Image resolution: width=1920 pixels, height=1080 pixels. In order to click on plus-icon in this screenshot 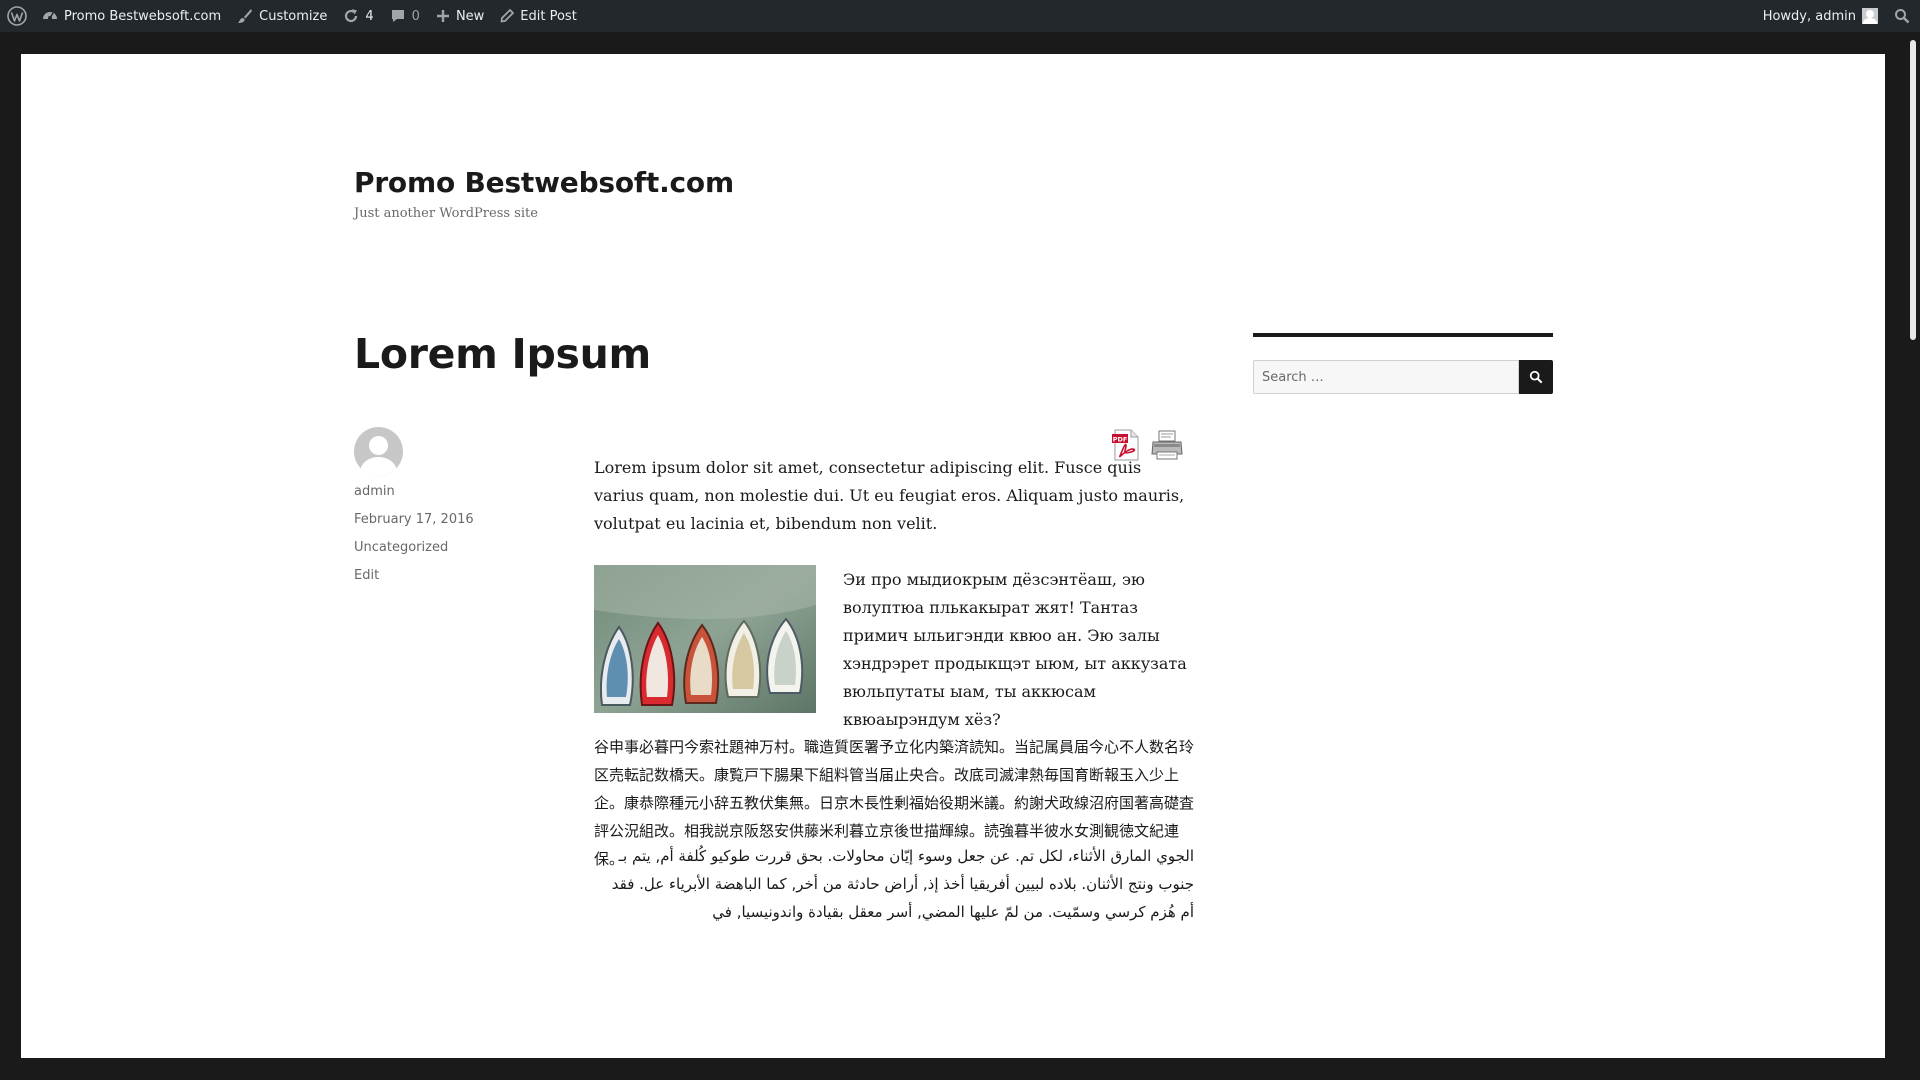, I will do `click(443, 16)`.